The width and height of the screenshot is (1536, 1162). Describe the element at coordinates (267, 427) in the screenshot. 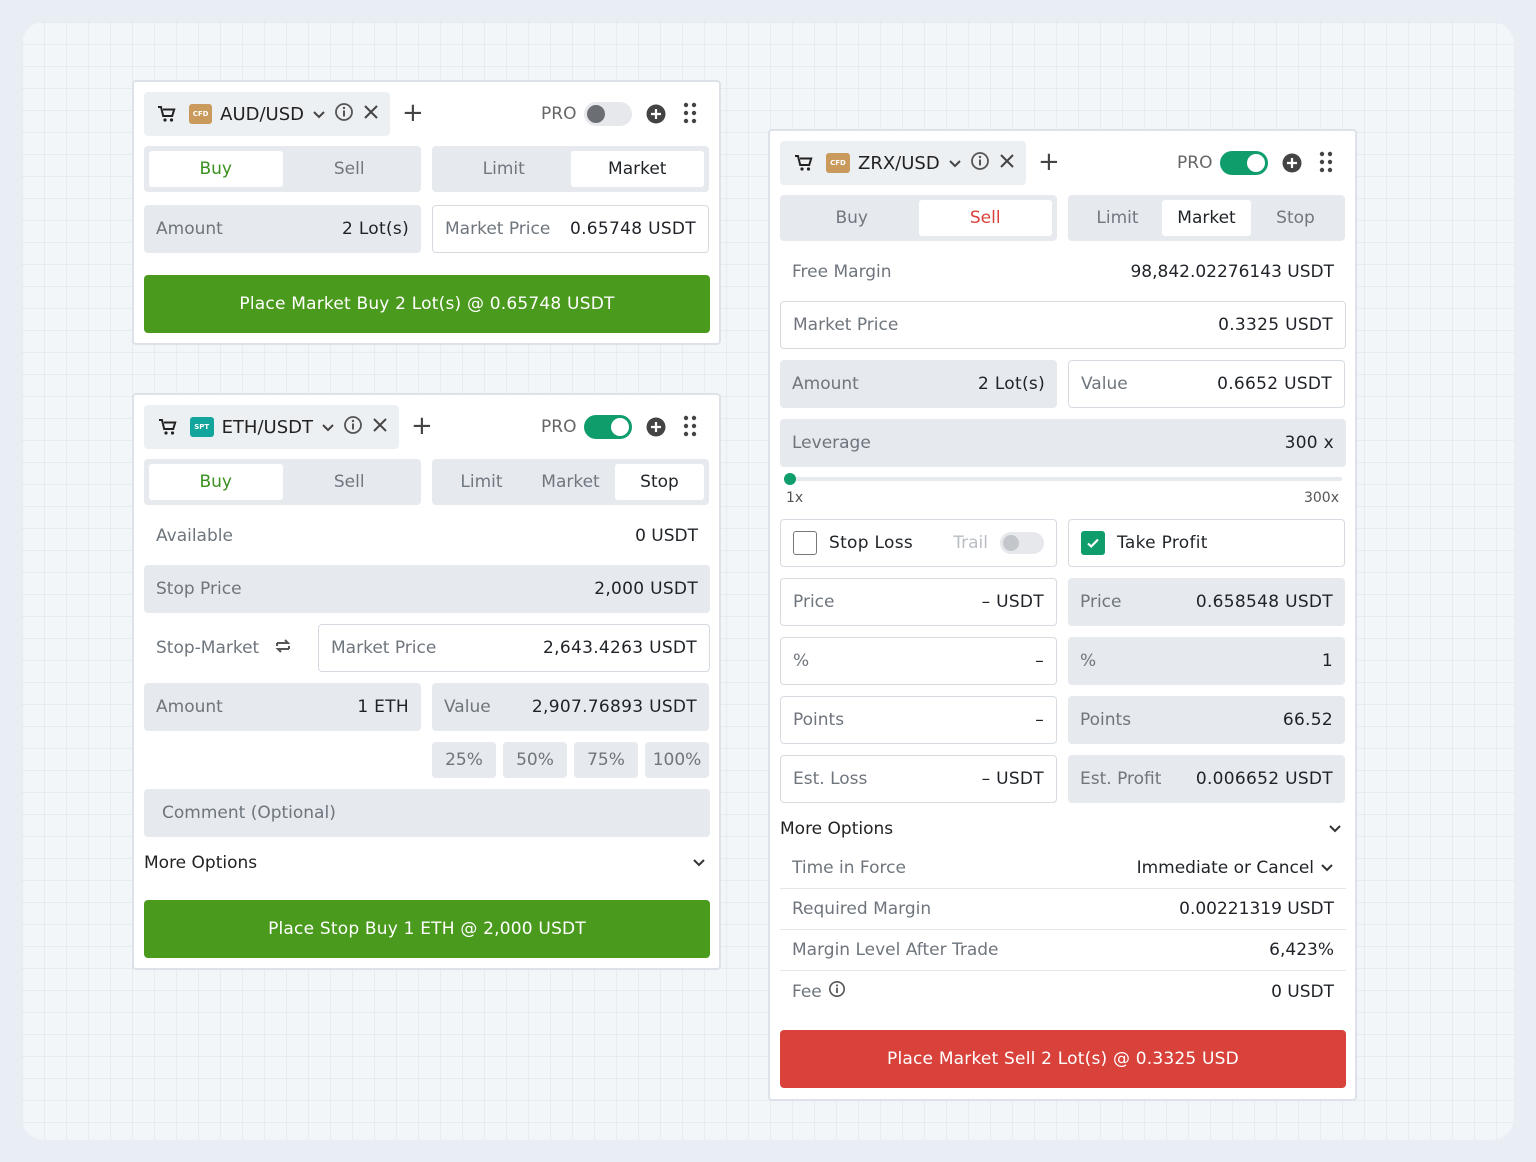

I see `instrument-selector: ETH/USDT` at that location.